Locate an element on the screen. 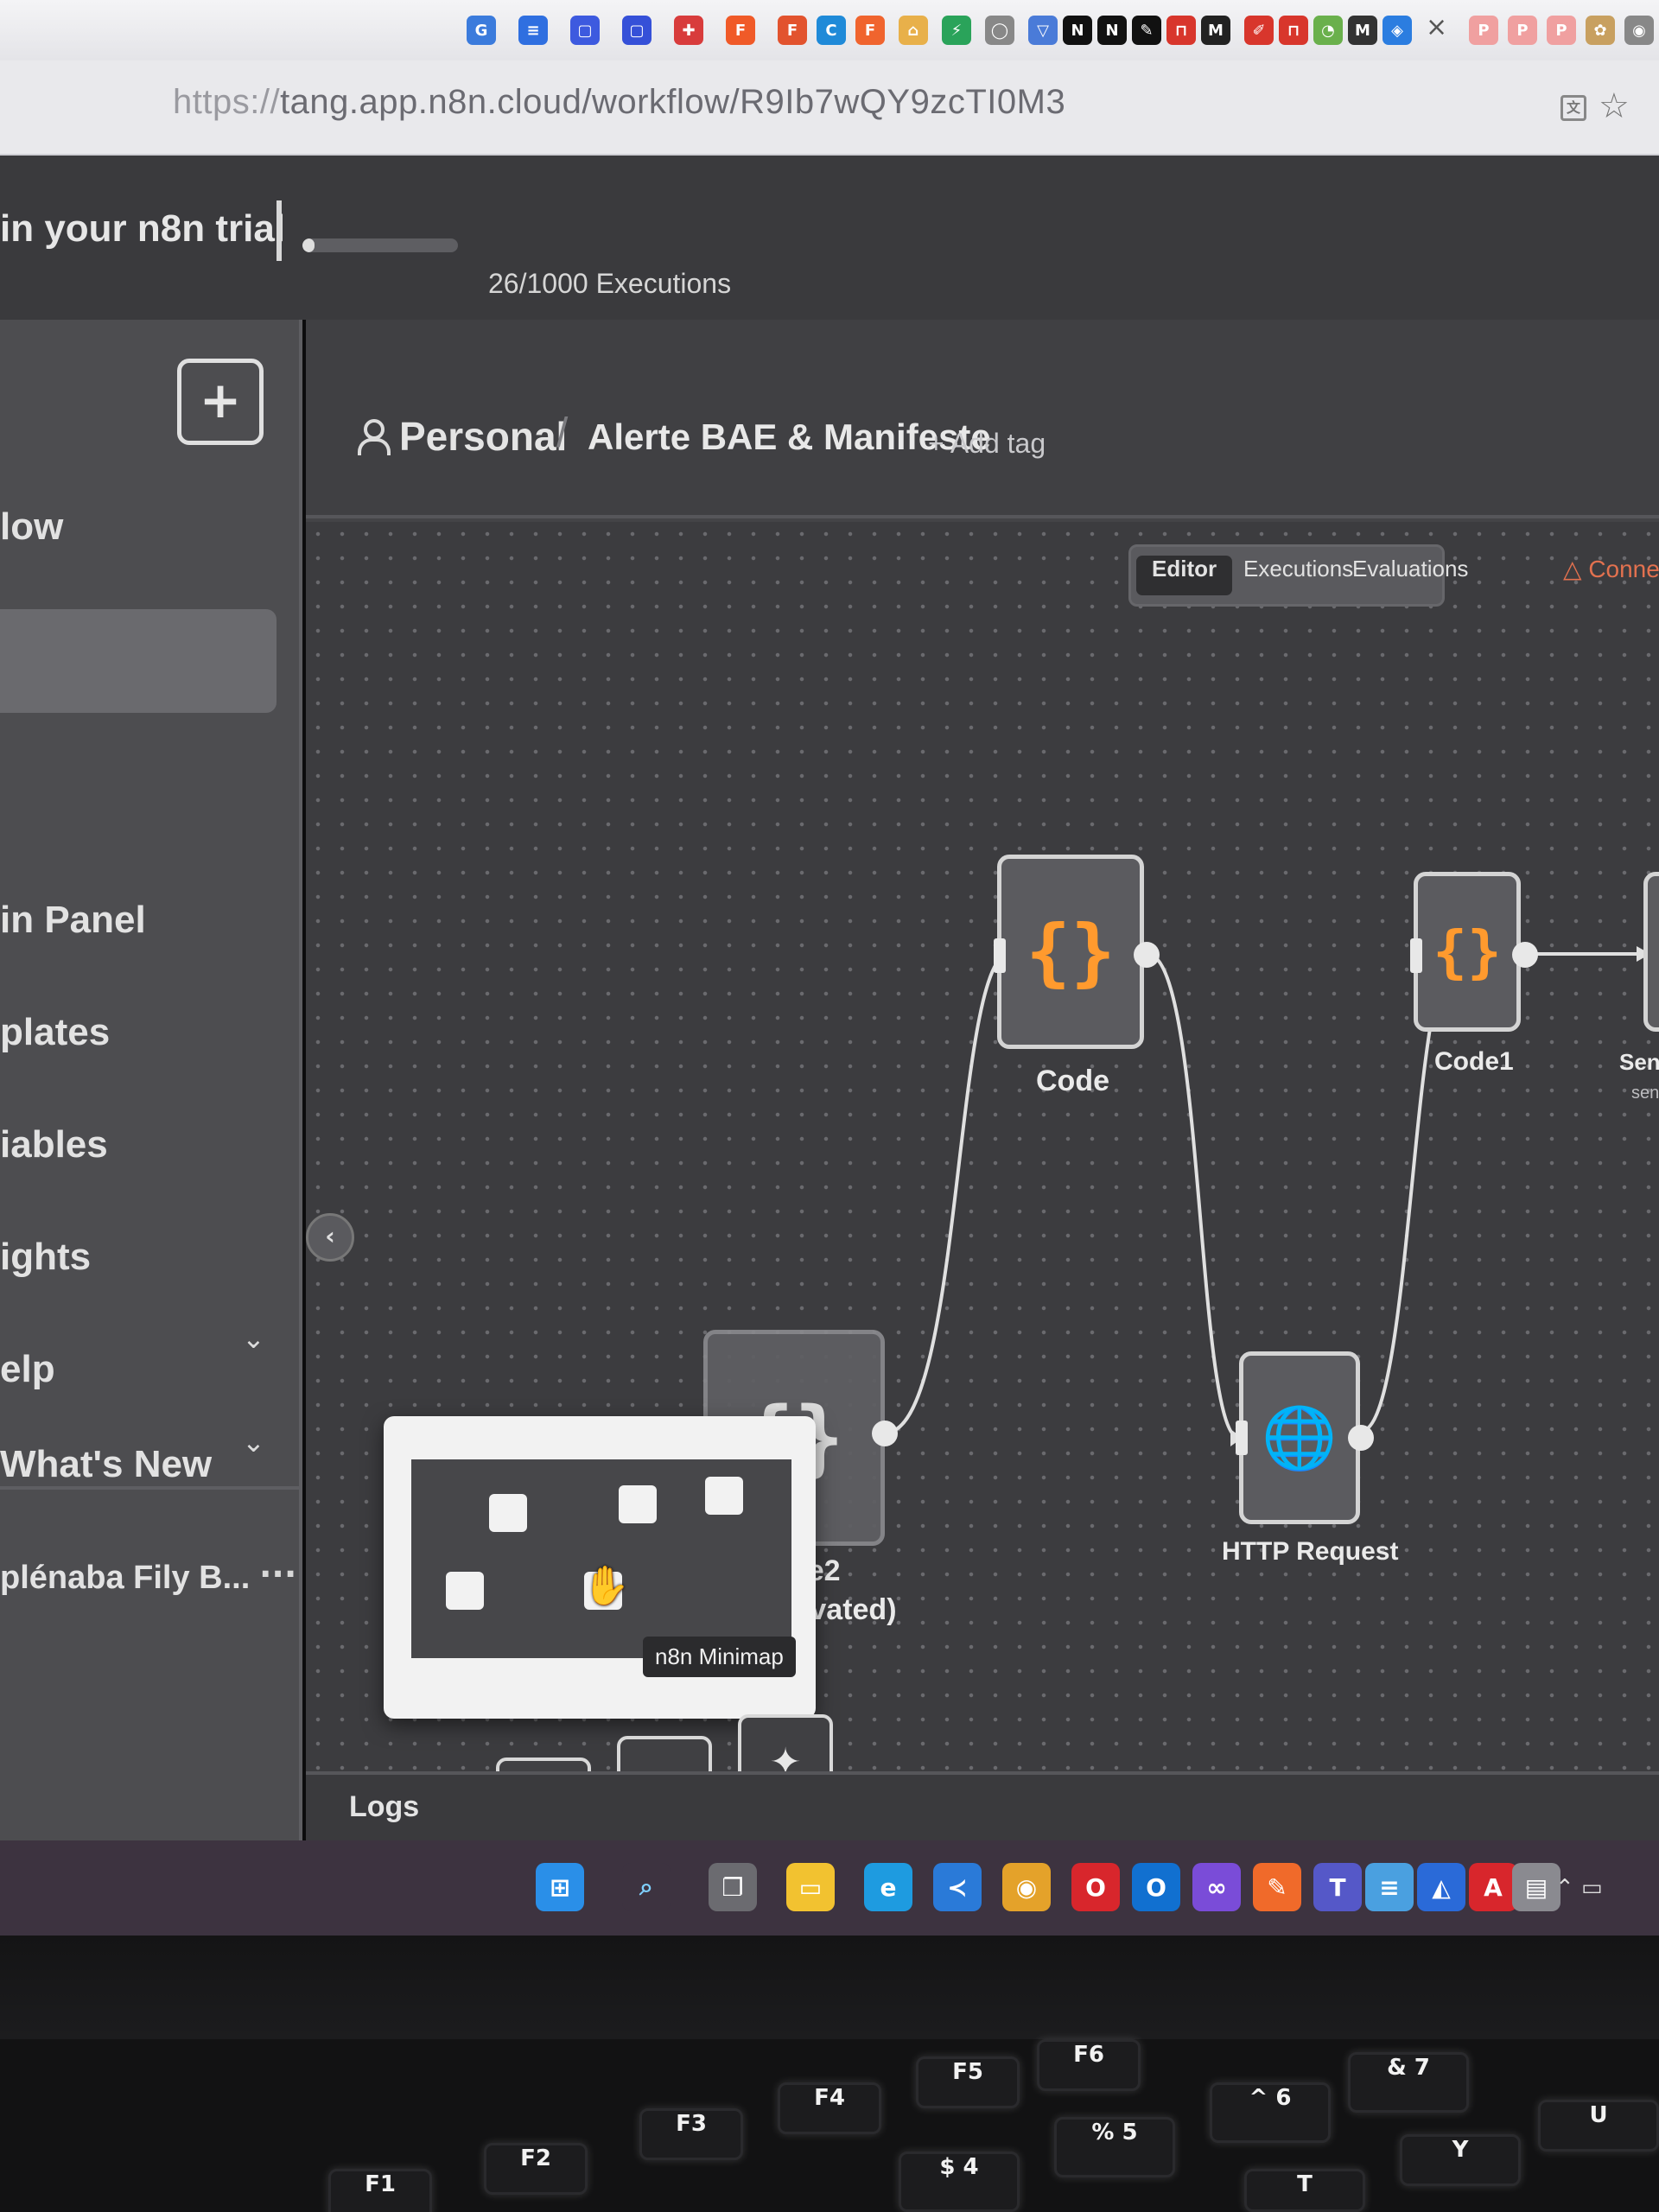 This screenshot has height=2212, width=1659. code-braces-icon: {} is located at coordinates (1467, 951).